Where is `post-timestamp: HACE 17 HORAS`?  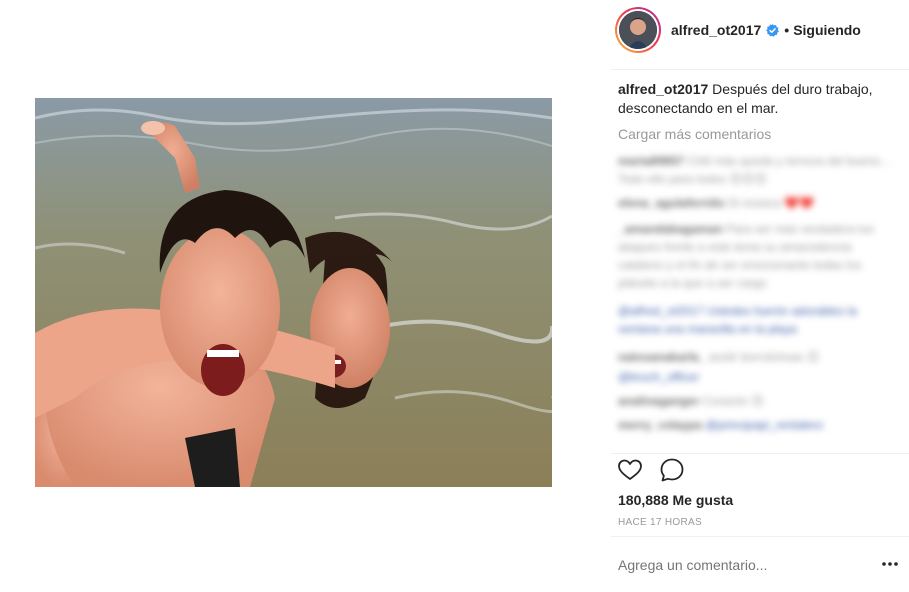 post-timestamp: HACE 17 HORAS is located at coordinates (660, 522).